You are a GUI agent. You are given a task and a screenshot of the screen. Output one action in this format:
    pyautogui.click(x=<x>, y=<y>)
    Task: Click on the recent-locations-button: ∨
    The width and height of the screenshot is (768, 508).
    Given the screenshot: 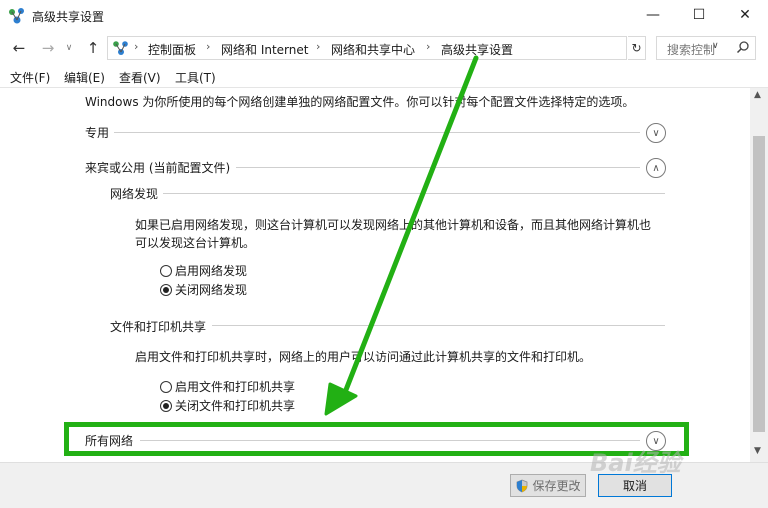 What is the action you would take?
    pyautogui.click(x=69, y=48)
    